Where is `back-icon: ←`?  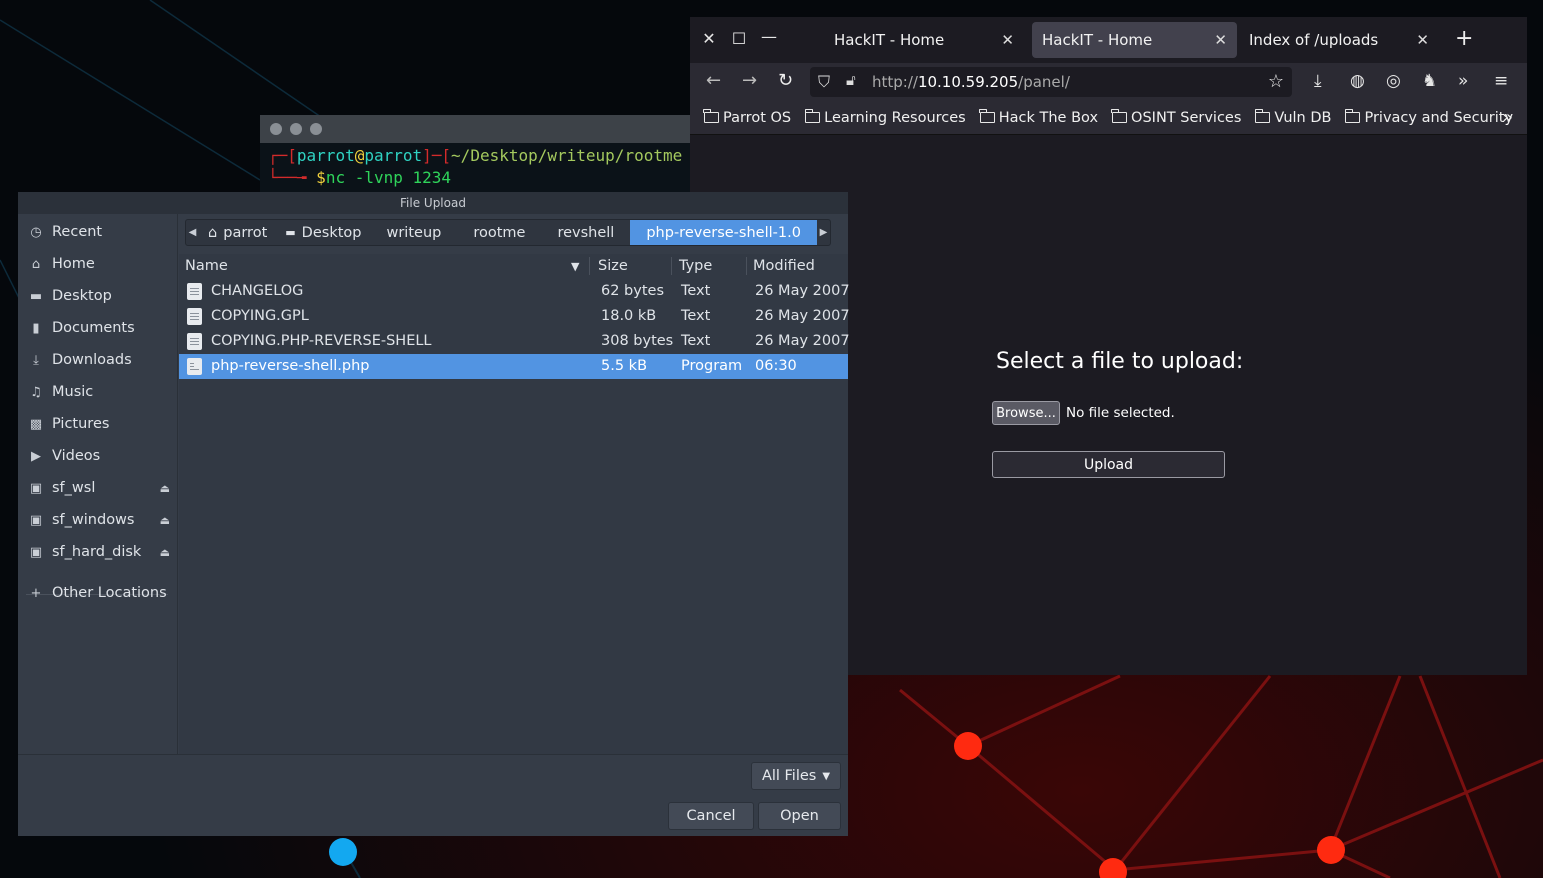 back-icon: ← is located at coordinates (713, 81).